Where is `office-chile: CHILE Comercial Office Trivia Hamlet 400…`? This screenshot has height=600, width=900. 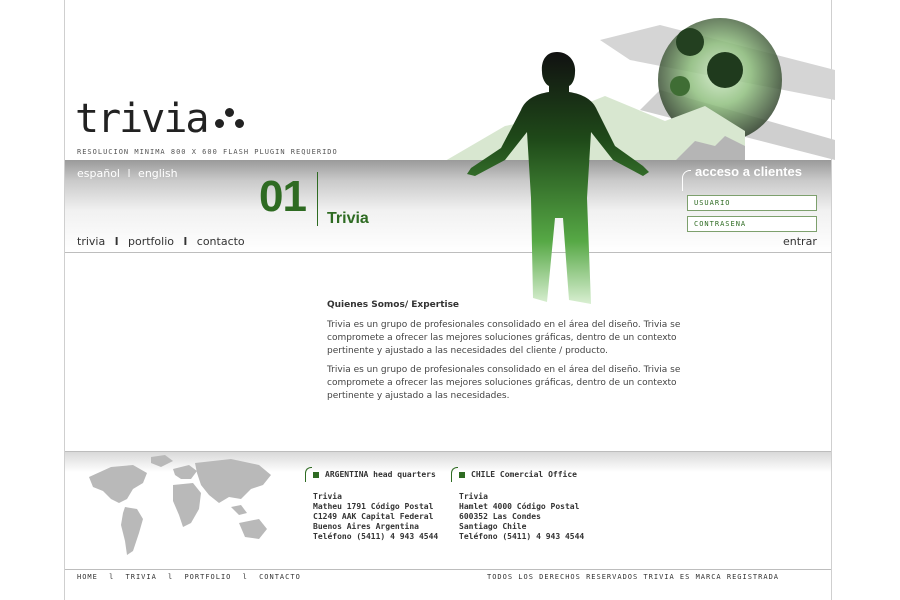
office-chile: CHILE Comercial Office Trivia Hamlet 400… is located at coordinates (518, 504).